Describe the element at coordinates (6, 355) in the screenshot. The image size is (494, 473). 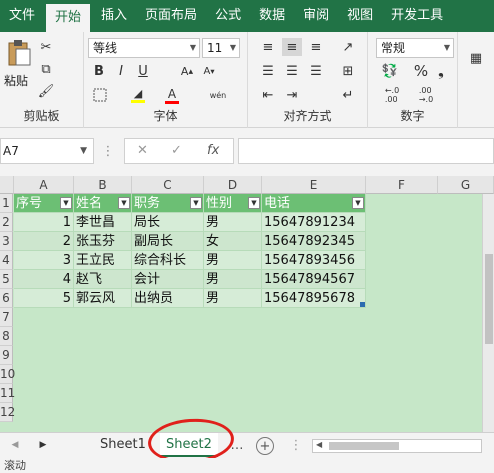
I see `row-header: 9` at that location.